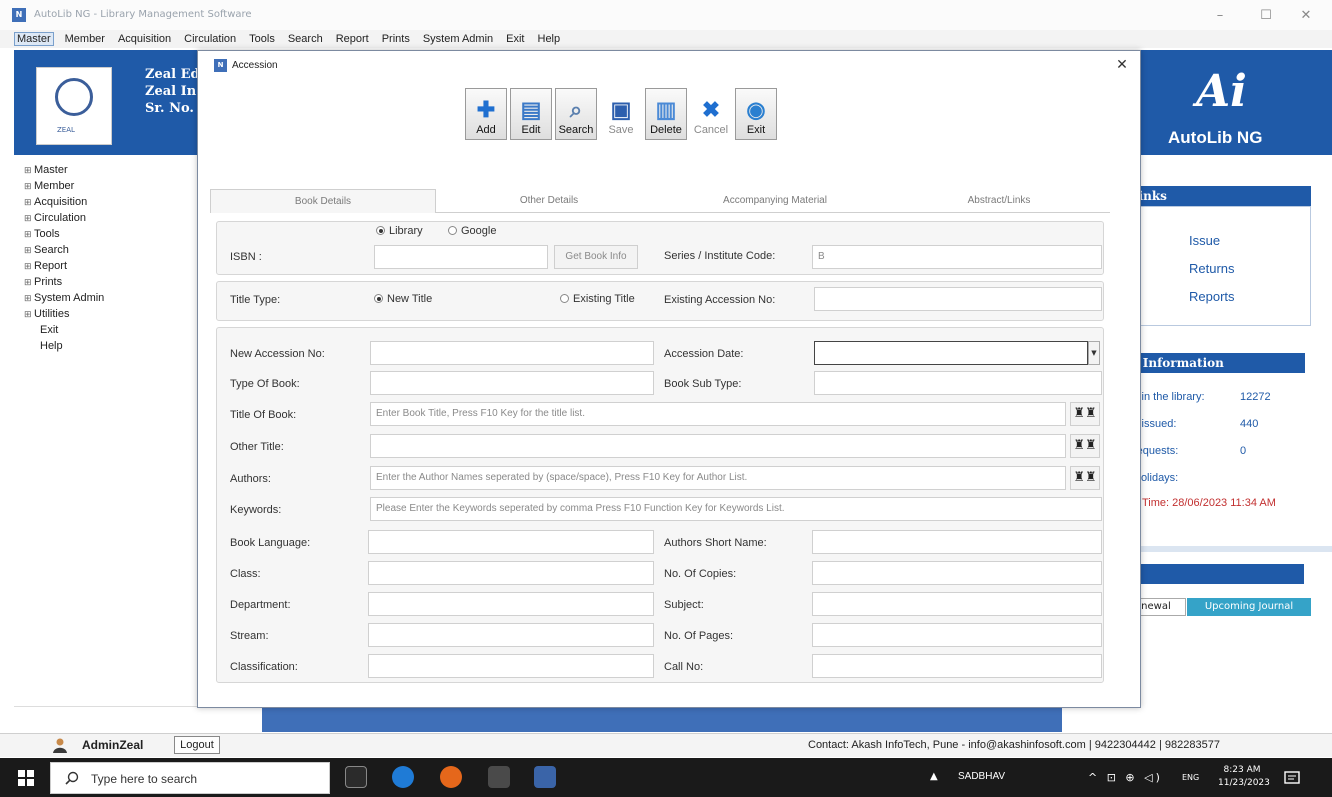  Describe the element at coordinates (666, 114) in the screenshot. I see `delete-button: ▥ Delete` at that location.